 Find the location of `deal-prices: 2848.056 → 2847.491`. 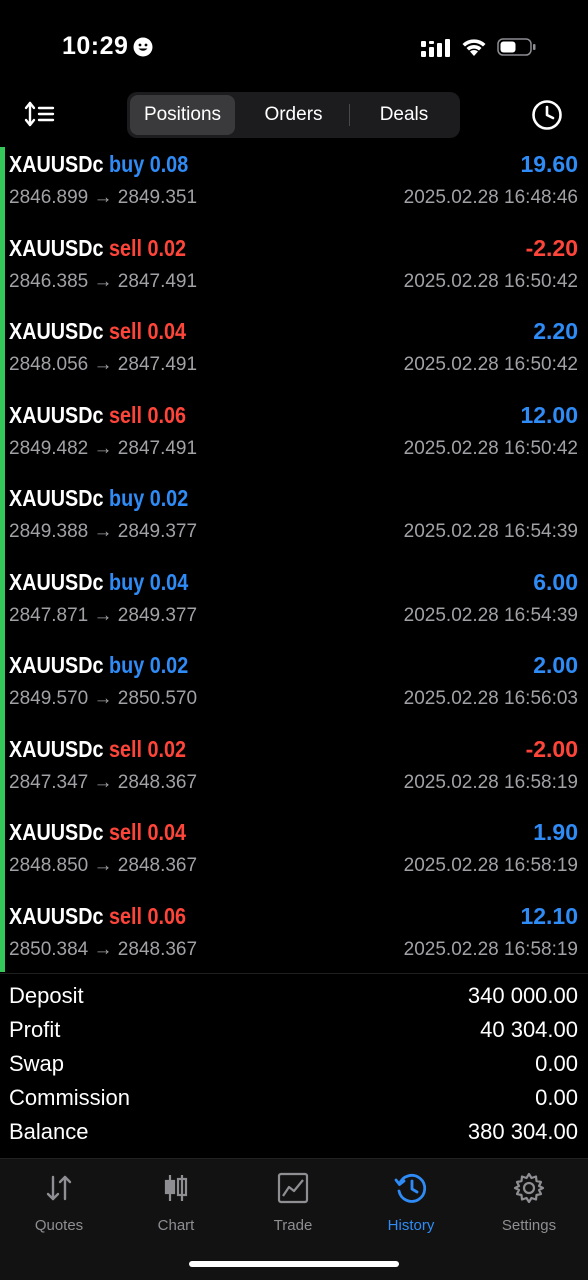

deal-prices: 2848.056 → 2847.491 is located at coordinates (103, 364).